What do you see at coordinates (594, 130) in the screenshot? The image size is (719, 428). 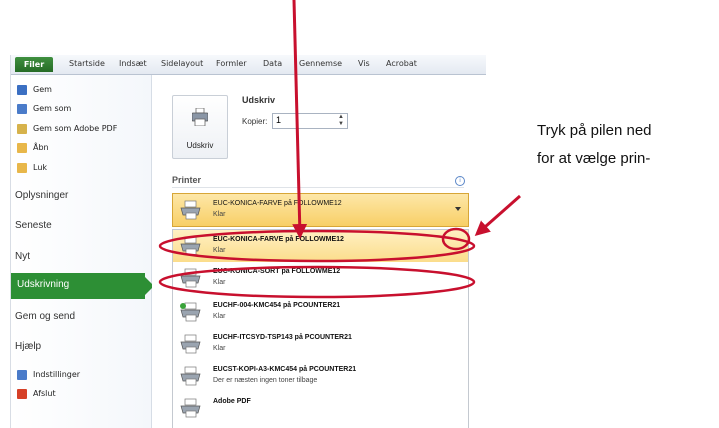 I see `annotation-line-1: Tryk på pilen ned` at bounding box center [594, 130].